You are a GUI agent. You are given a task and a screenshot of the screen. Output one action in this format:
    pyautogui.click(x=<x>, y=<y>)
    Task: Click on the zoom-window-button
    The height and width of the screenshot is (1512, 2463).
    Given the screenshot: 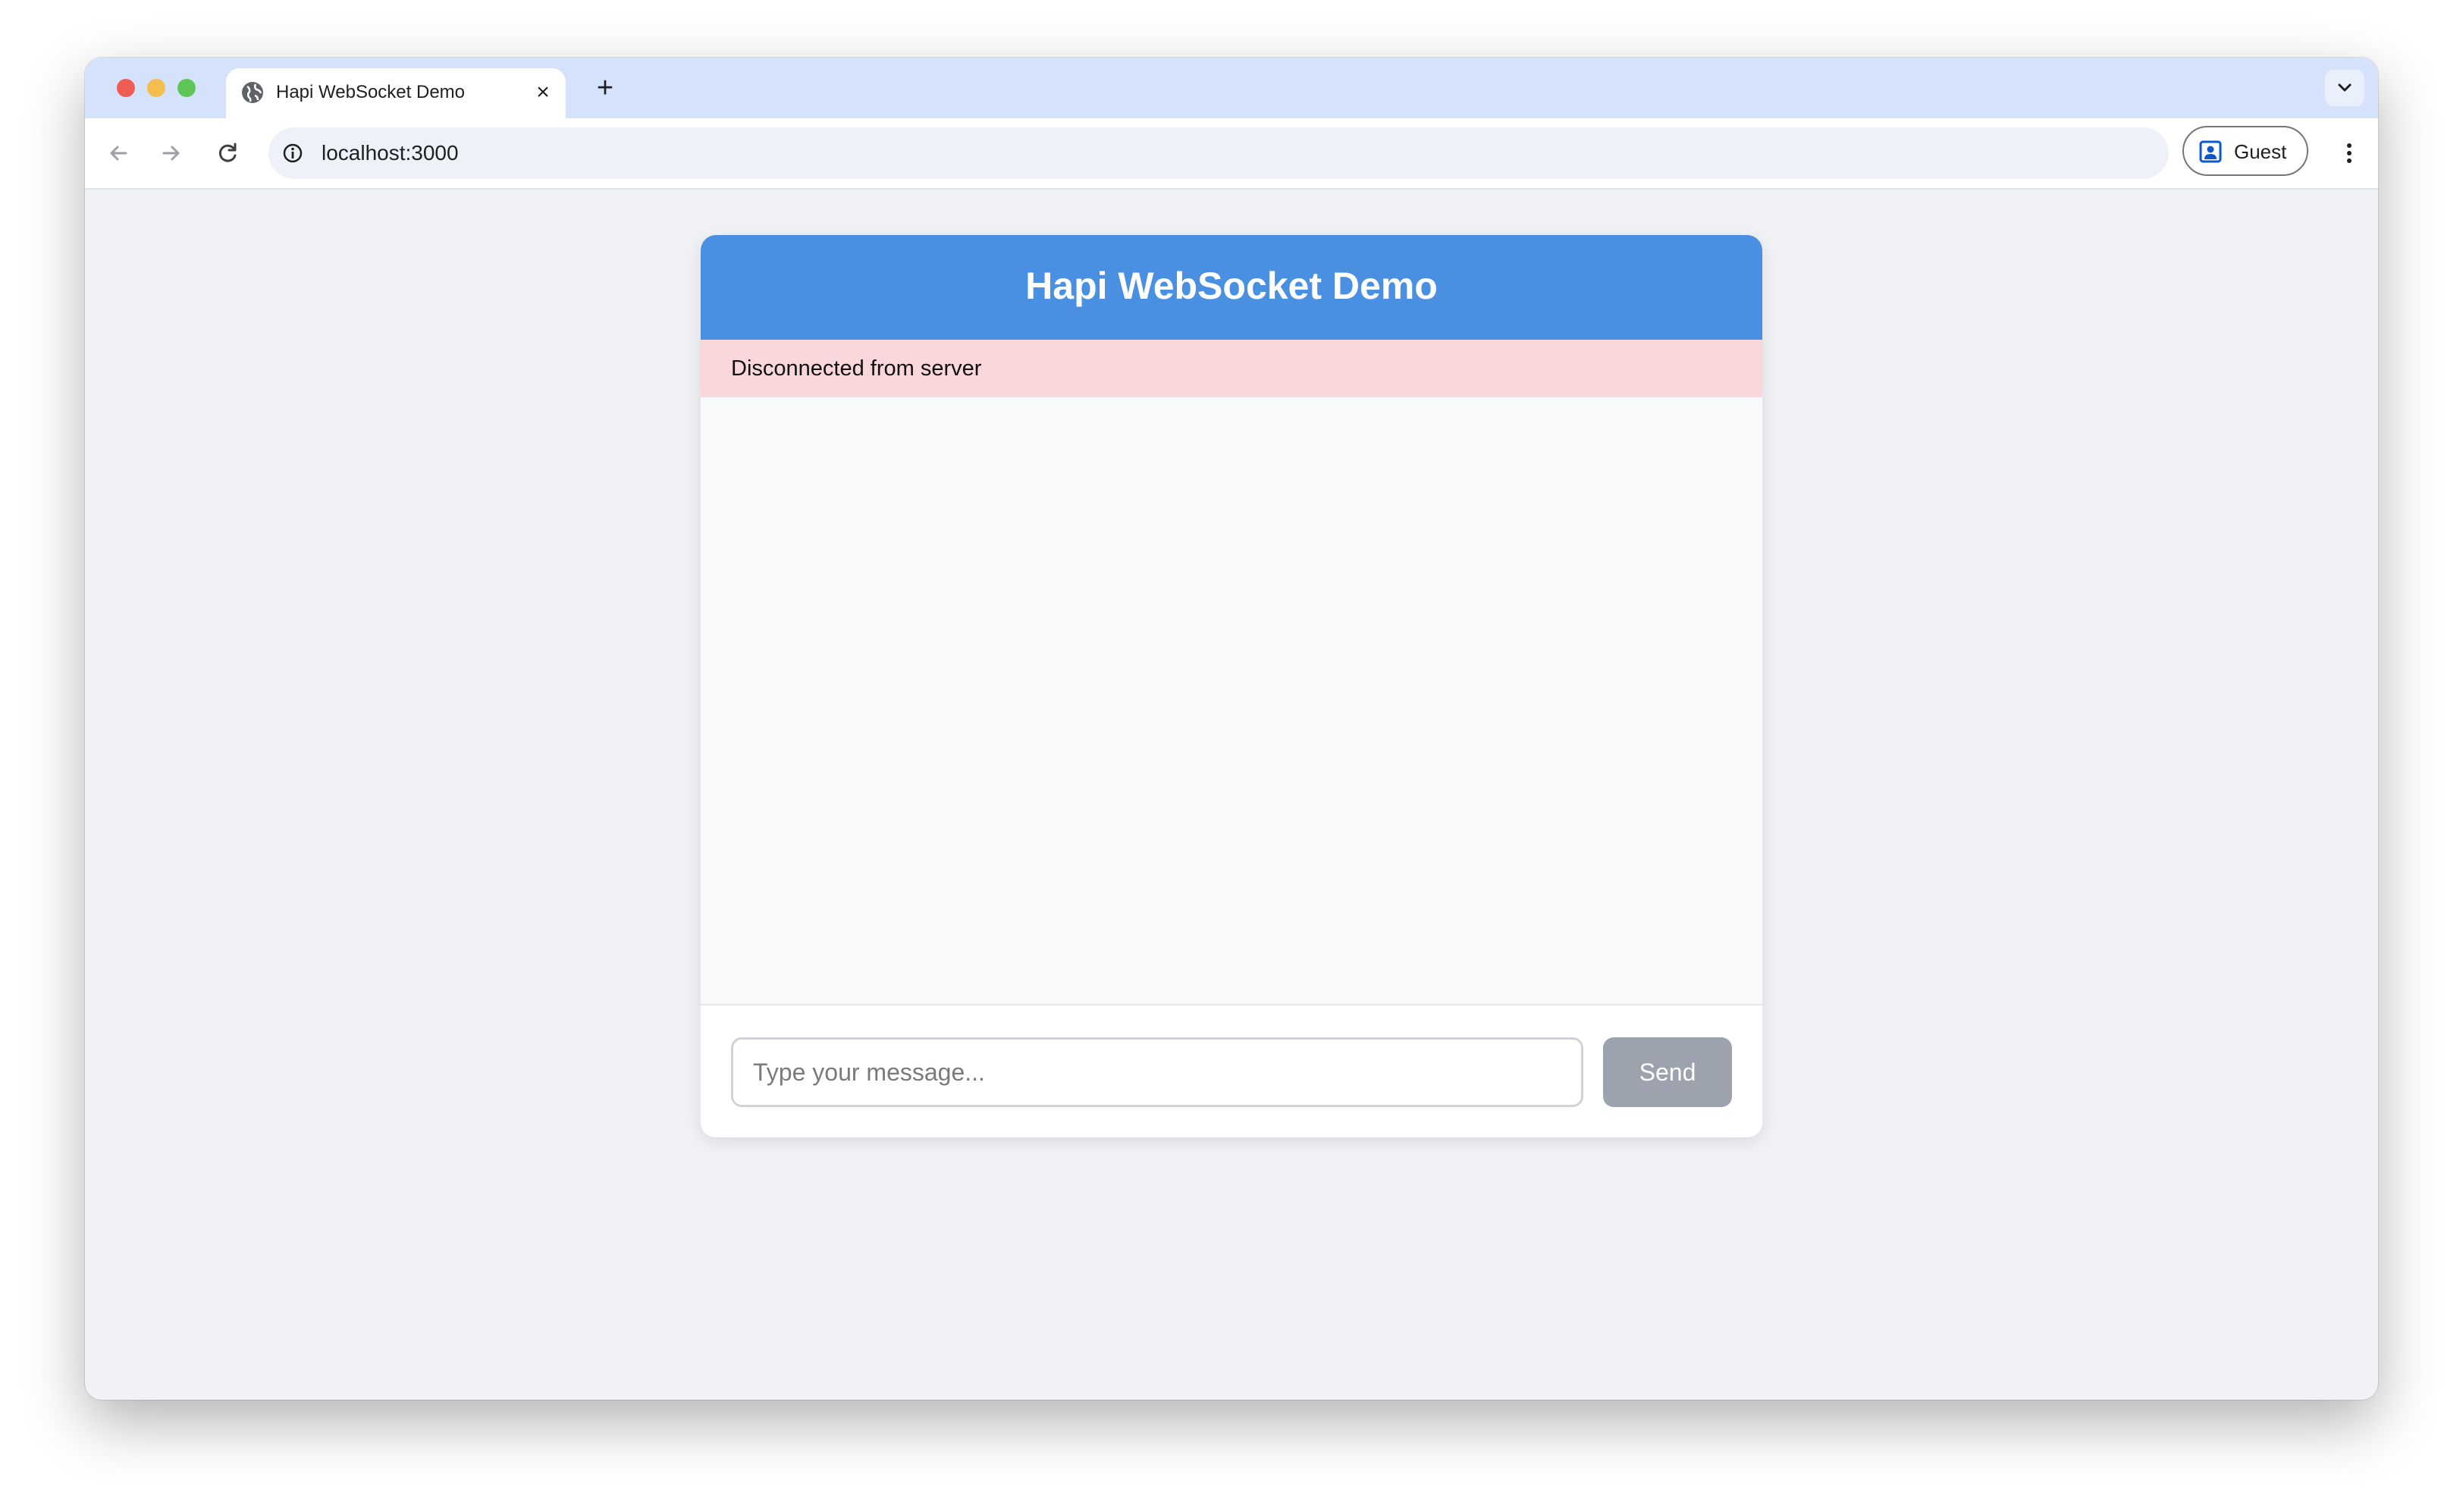 What is the action you would take?
    pyautogui.click(x=186, y=88)
    